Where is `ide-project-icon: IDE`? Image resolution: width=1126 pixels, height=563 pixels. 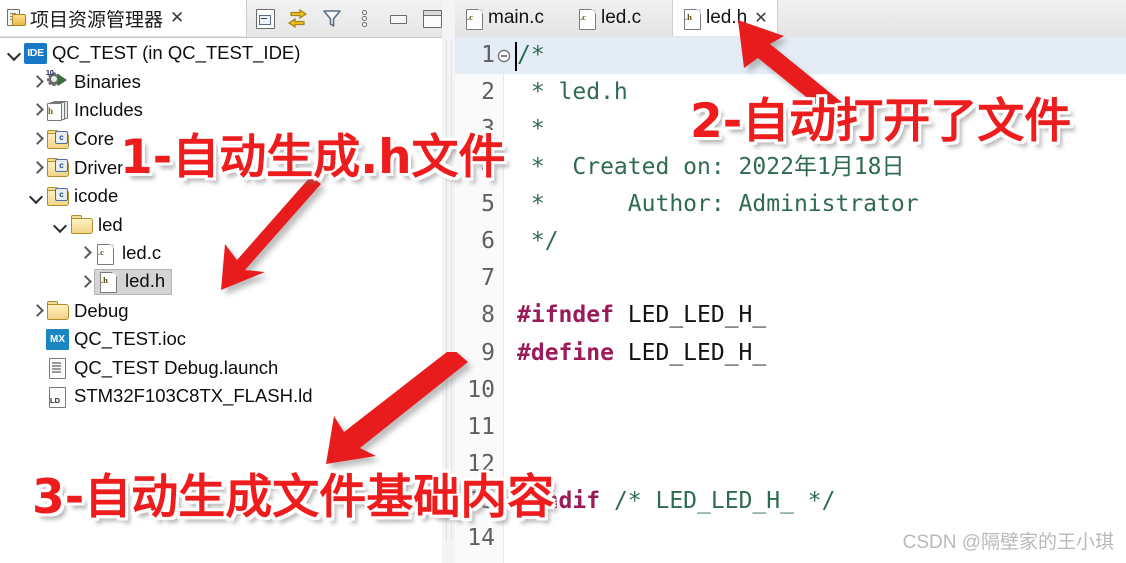
ide-project-icon: IDE is located at coordinates (35, 53).